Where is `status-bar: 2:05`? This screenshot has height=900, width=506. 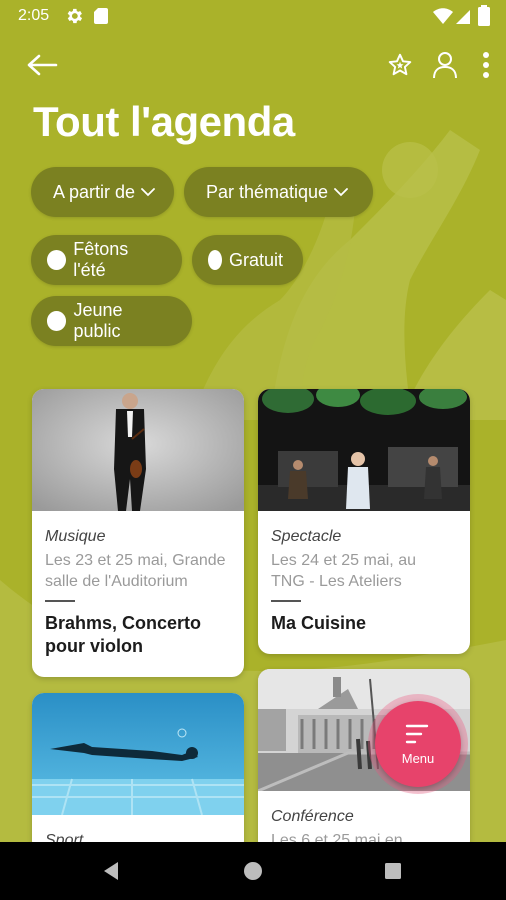
status-bar: 2:05 is located at coordinates (253, 16).